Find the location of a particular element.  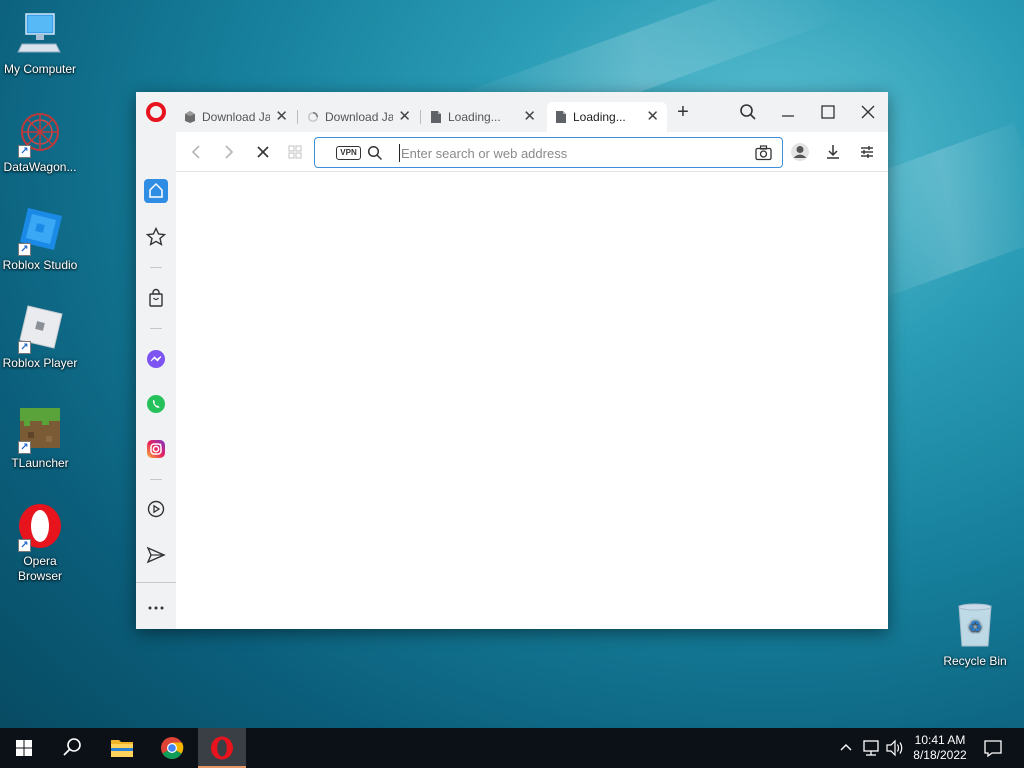

desktop-icon-label: My Computer is located at coordinates (40, 69).